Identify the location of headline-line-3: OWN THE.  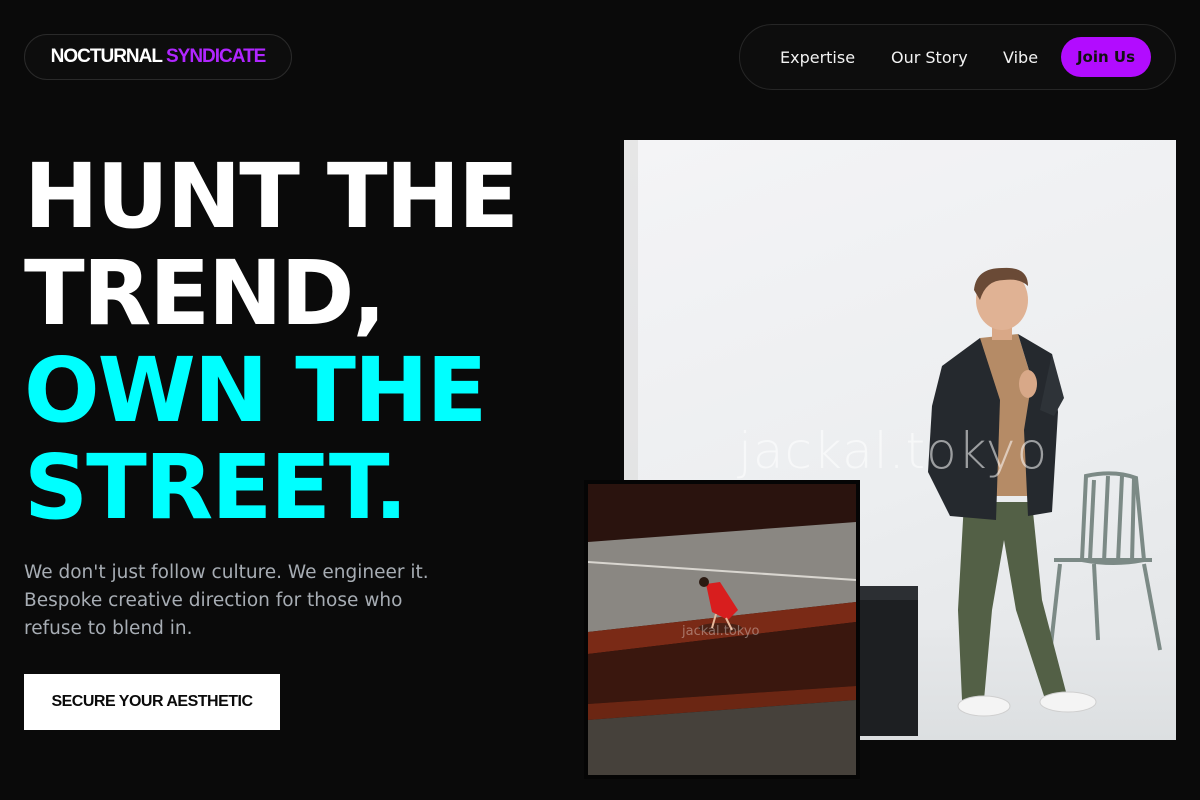
(255, 390).